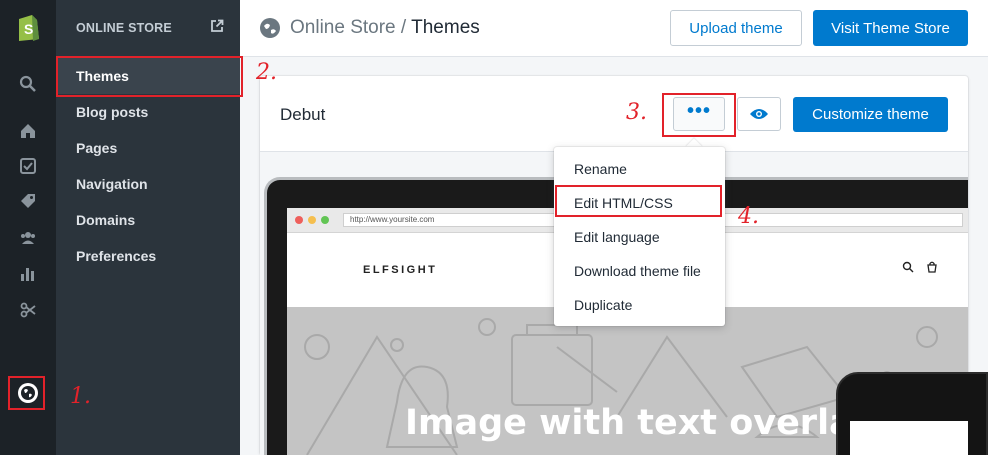  I want to click on maximize-dot-icon, so click(325, 220).